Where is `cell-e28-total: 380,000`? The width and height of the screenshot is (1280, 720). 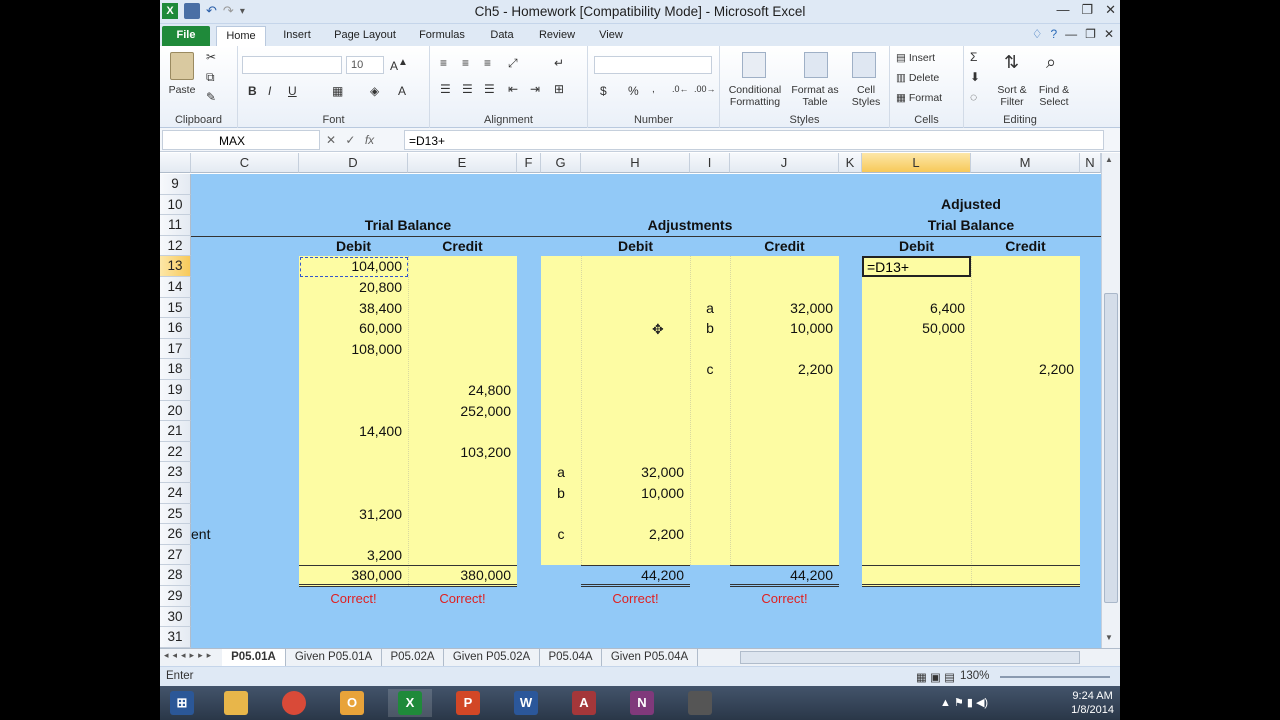
cell-e28-total: 380,000 is located at coordinates (459, 575).